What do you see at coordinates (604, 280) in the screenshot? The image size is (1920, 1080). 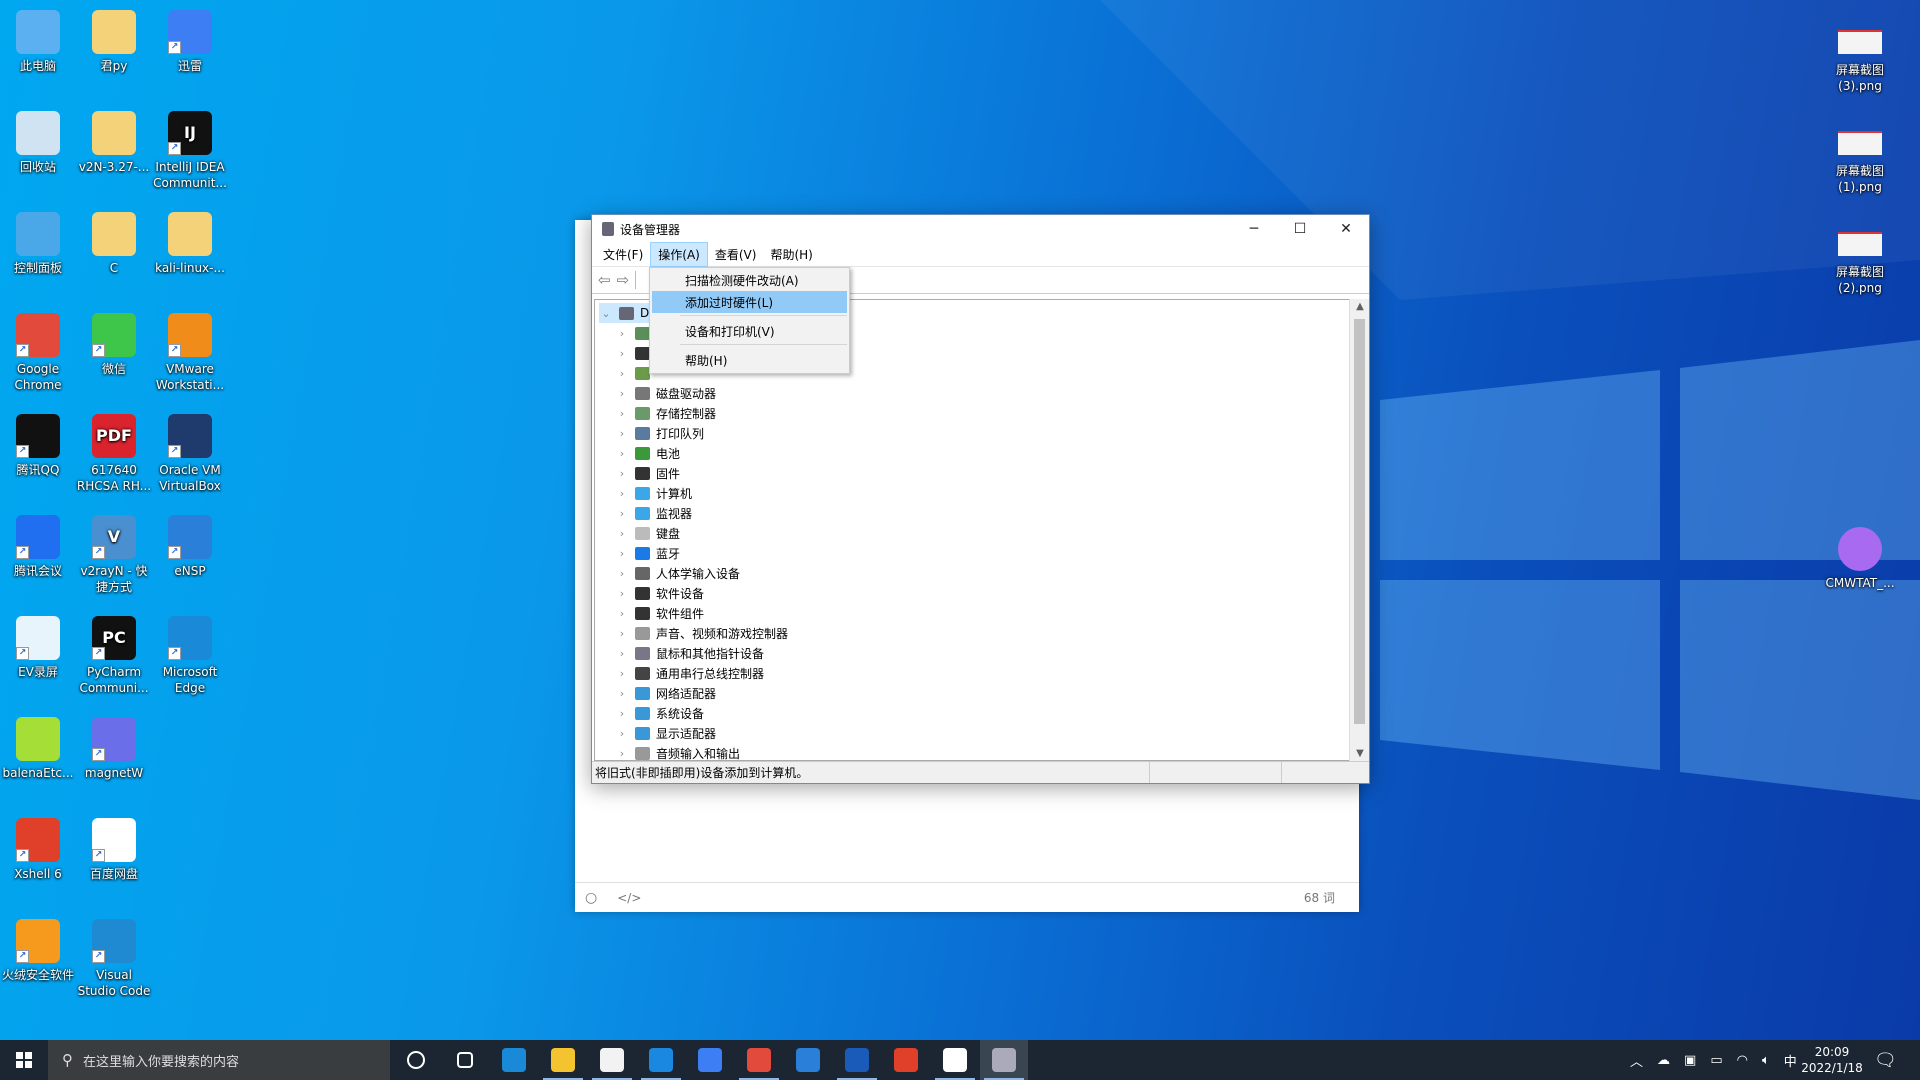 I see `back-icon: ⇦` at bounding box center [604, 280].